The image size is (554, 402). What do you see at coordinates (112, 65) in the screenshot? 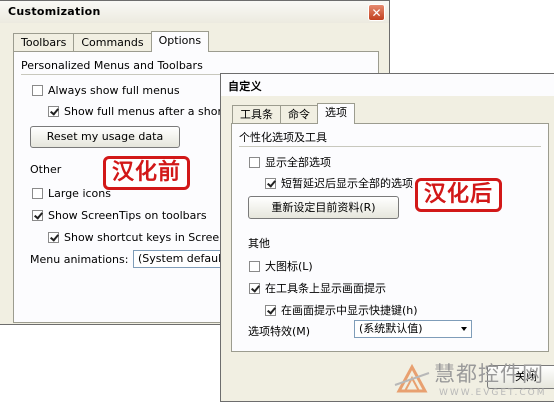
I see `group-personalized-menus: Personalized Menus and Toolbars` at bounding box center [112, 65].